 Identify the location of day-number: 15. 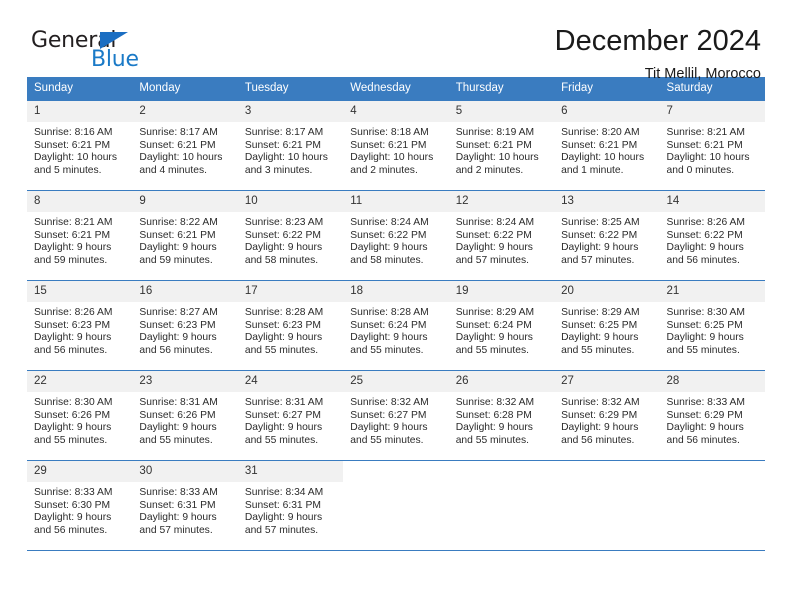
(80, 291).